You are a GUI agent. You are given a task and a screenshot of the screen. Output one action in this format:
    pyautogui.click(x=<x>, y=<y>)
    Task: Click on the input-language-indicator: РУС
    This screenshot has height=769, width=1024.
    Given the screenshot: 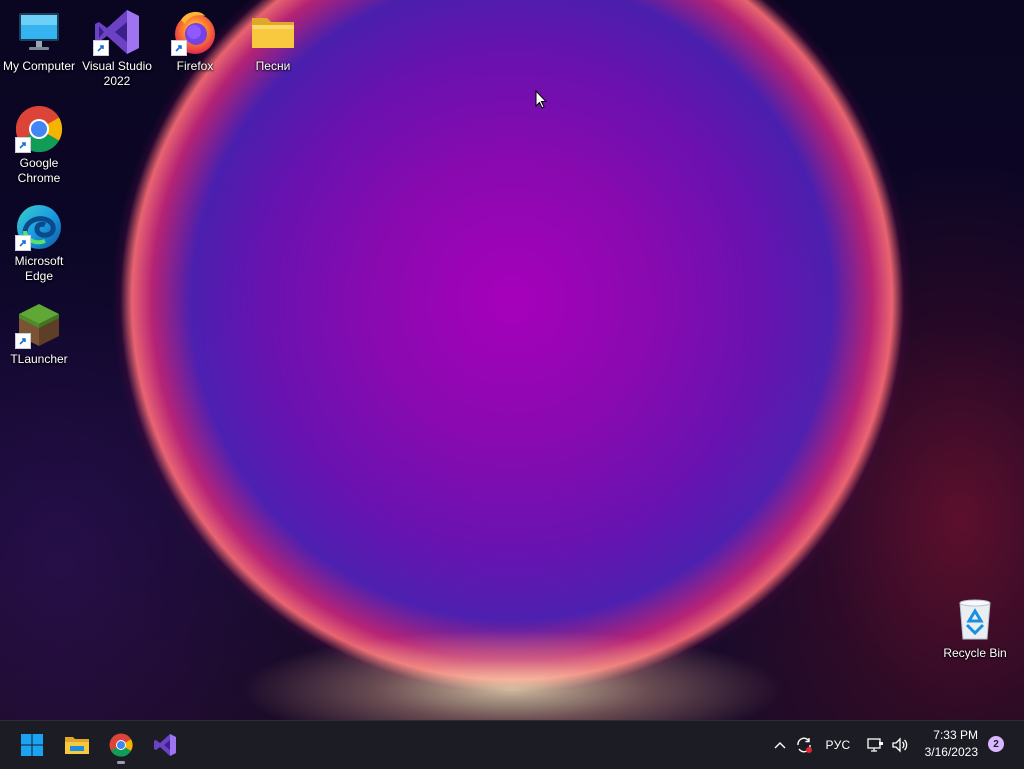 What is the action you would take?
    pyautogui.click(x=838, y=745)
    